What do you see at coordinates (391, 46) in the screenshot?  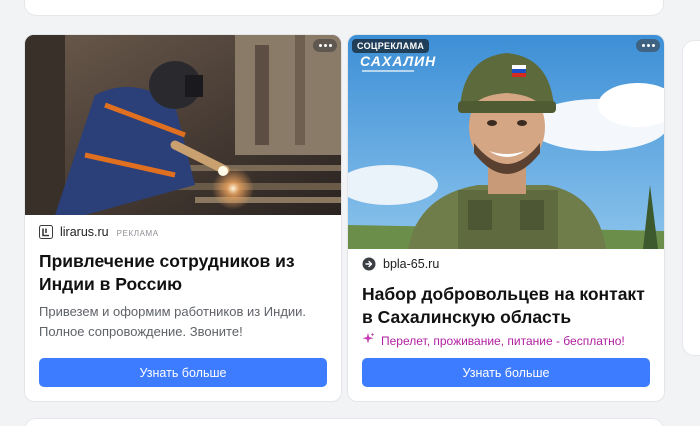 I see `social-ad-label: СОЦРЕКЛАМА` at bounding box center [391, 46].